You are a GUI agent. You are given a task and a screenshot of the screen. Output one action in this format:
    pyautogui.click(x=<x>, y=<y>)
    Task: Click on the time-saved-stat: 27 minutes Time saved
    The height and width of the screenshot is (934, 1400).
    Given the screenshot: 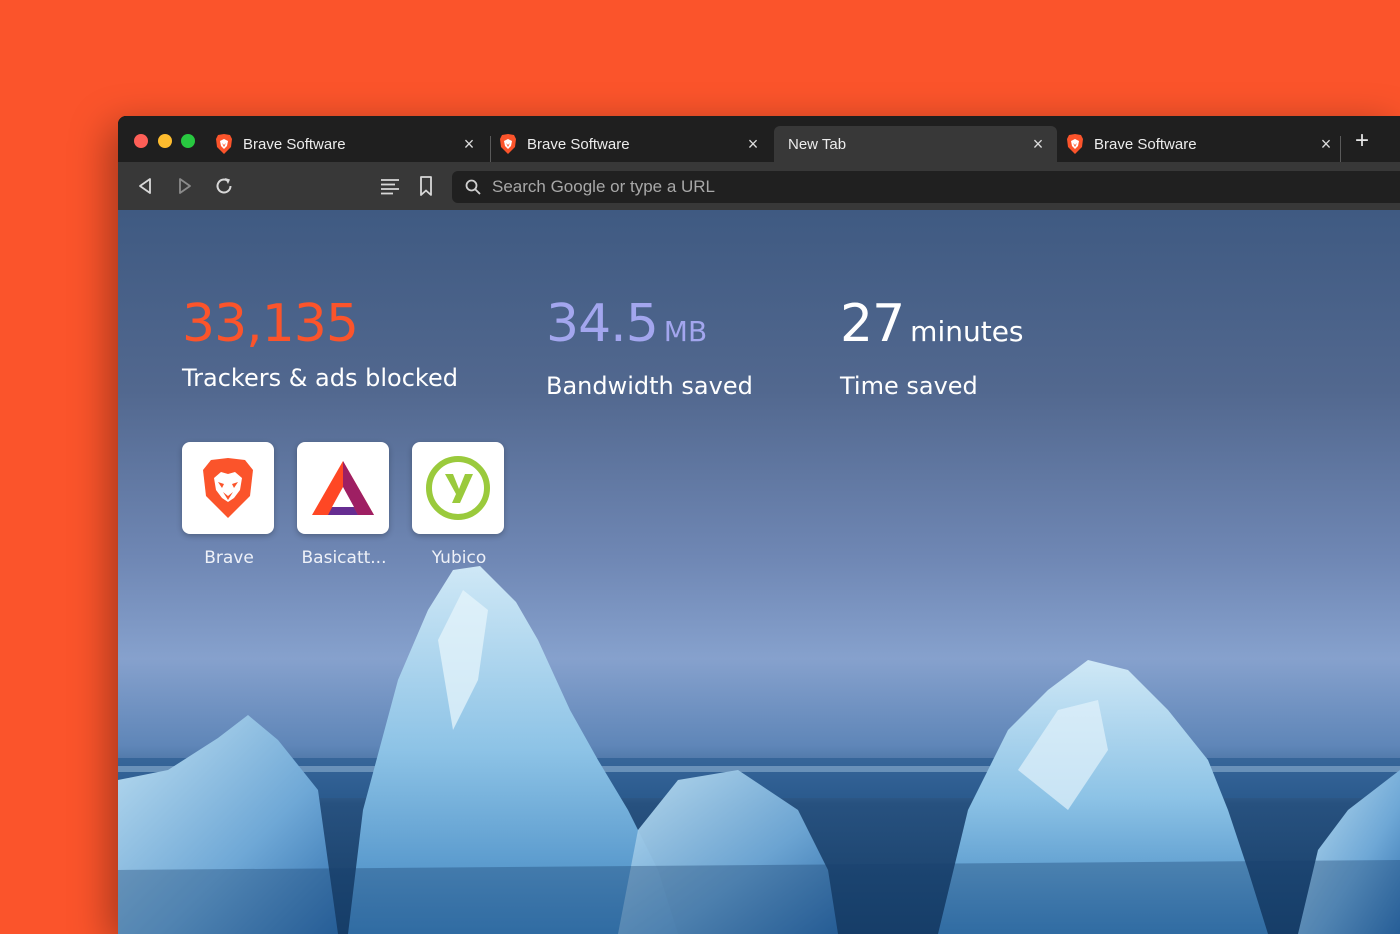 What is the action you would take?
    pyautogui.click(x=932, y=348)
    